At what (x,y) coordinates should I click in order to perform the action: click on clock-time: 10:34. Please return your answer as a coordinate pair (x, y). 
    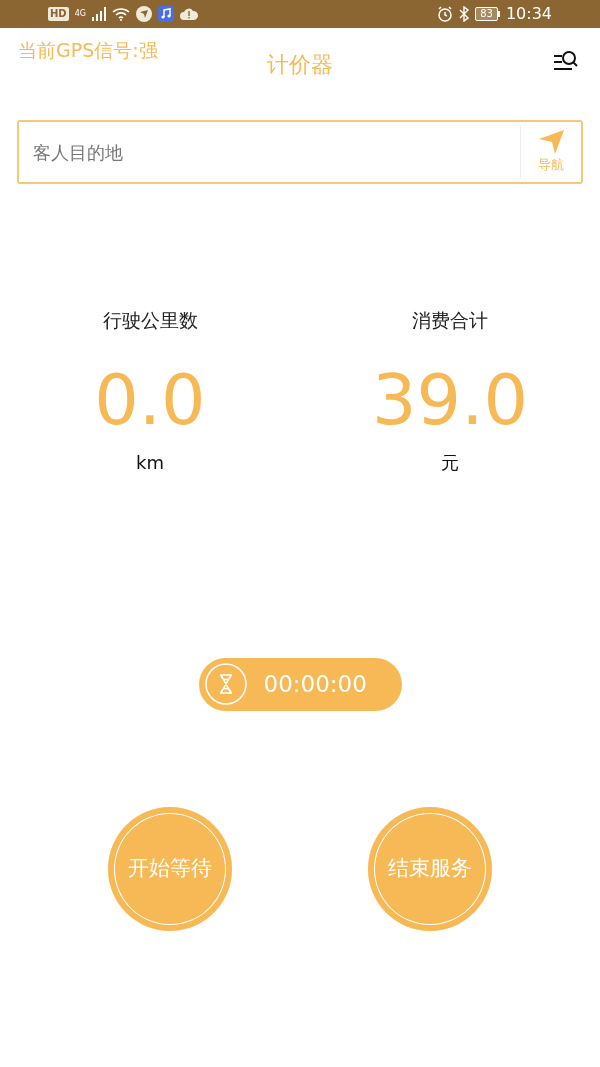
    Looking at the image, I should click on (528, 14).